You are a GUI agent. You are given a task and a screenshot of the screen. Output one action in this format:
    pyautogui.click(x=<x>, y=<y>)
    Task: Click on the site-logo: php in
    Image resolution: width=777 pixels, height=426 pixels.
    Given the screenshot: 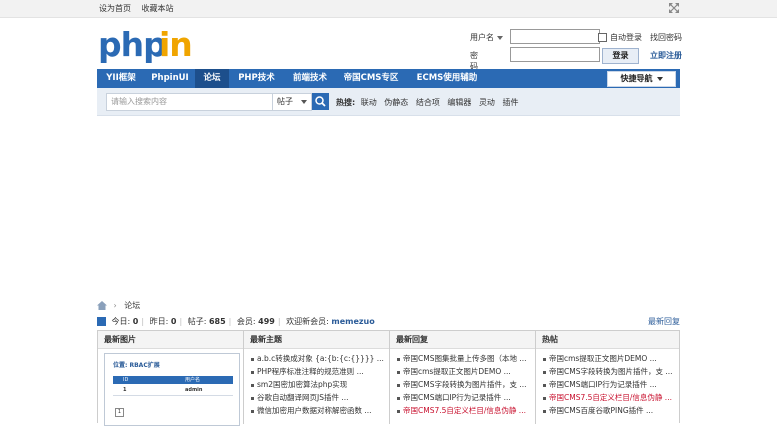 What is the action you would take?
    pyautogui.click(x=148, y=44)
    